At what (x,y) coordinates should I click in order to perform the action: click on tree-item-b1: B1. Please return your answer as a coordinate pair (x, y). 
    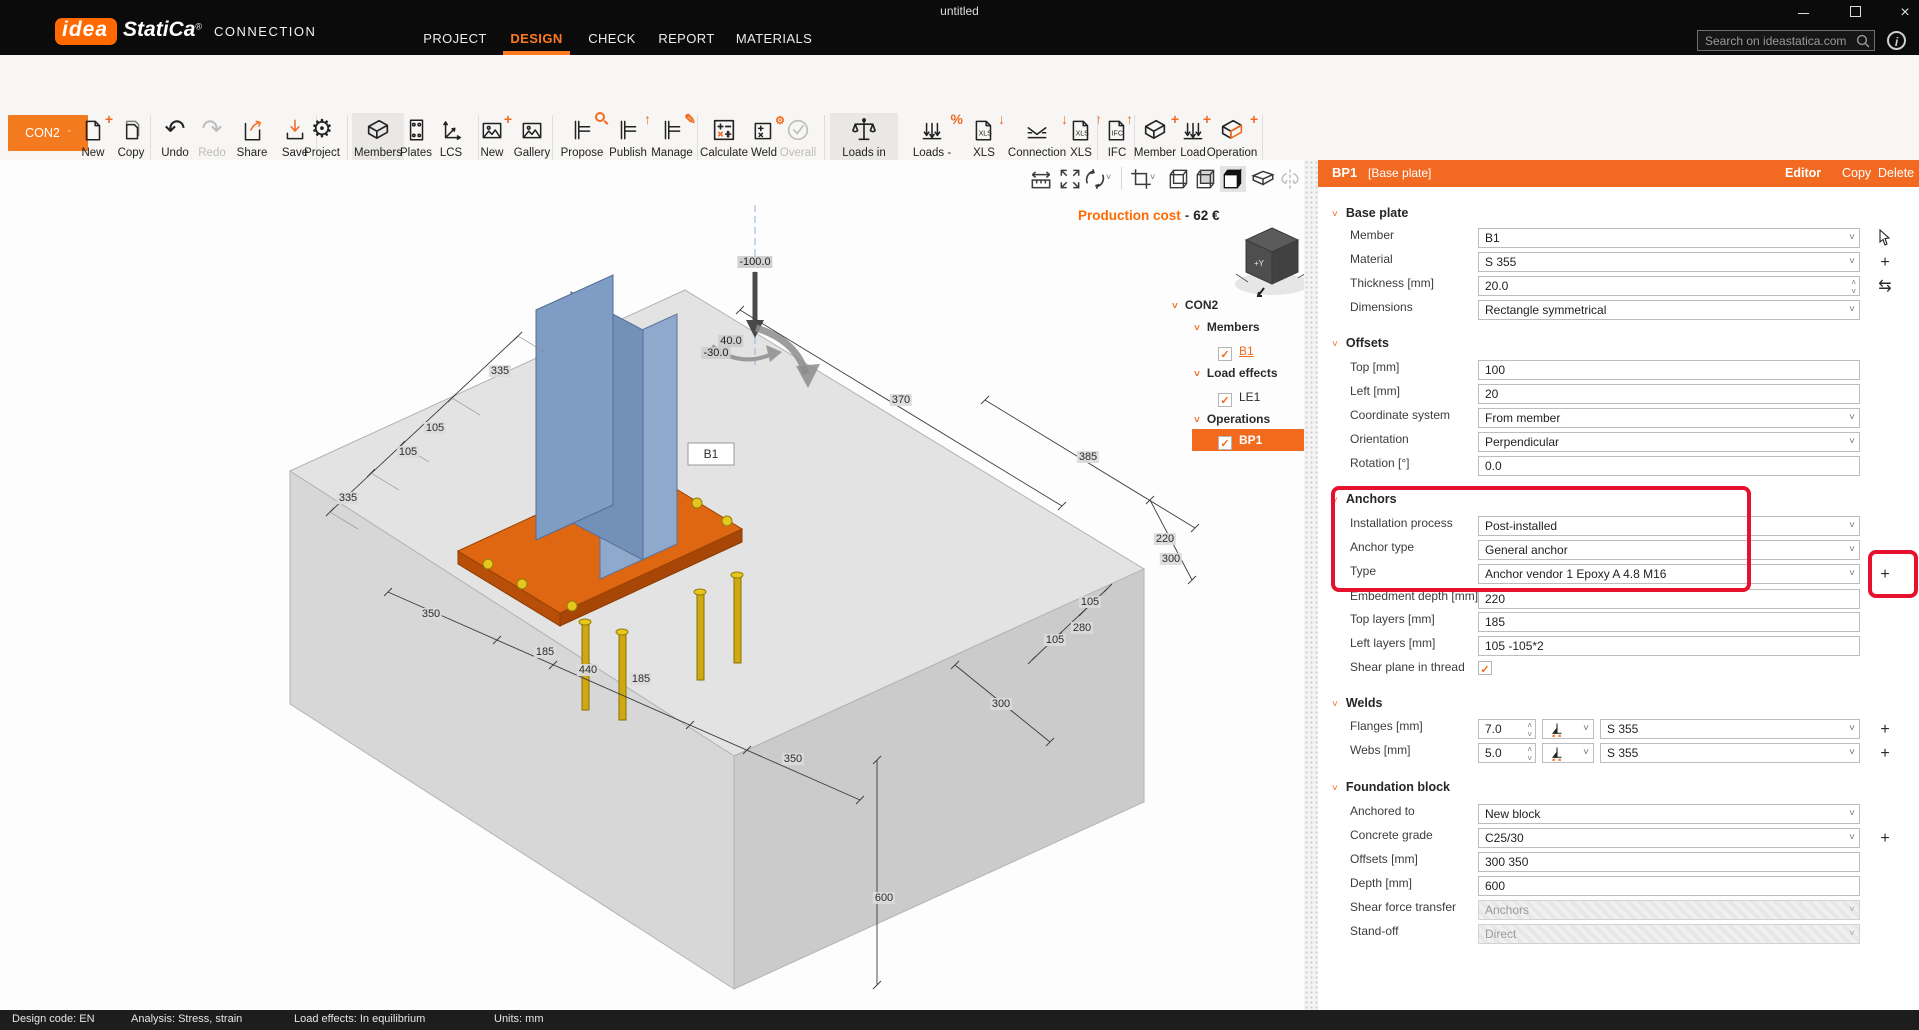
    Looking at the image, I should click on (1236, 351).